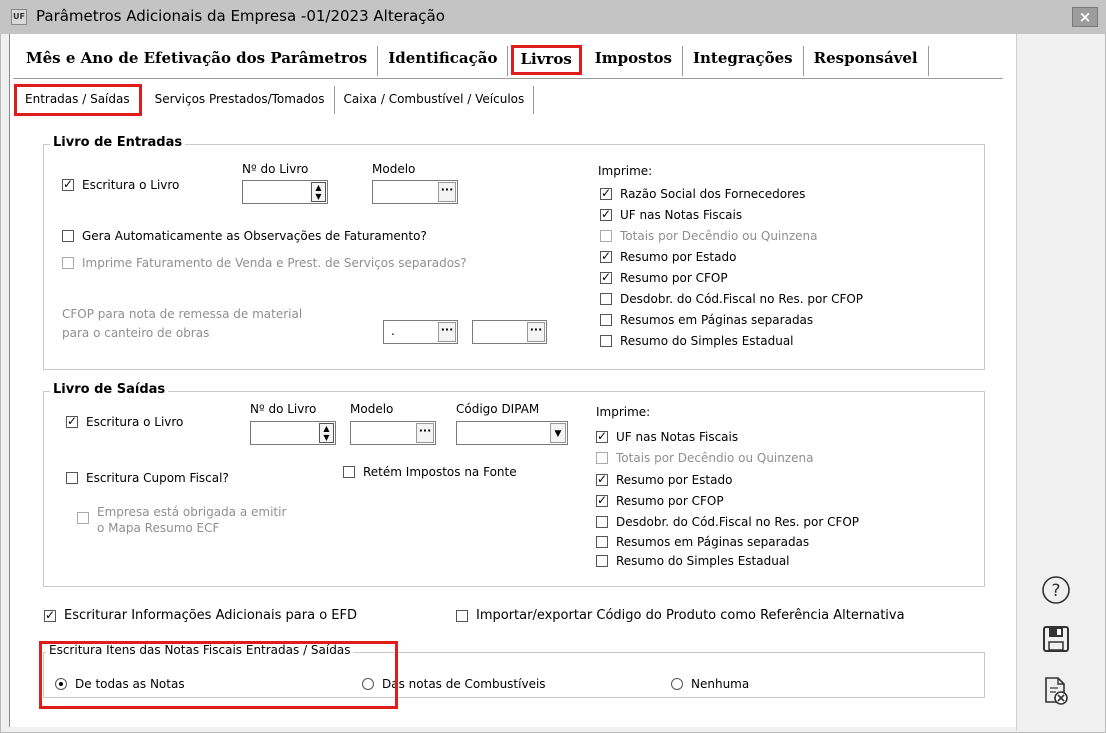 This screenshot has width=1106, height=733. Describe the element at coordinates (109, 389) in the screenshot. I see `saidas-title: Livro de Saídas` at that location.